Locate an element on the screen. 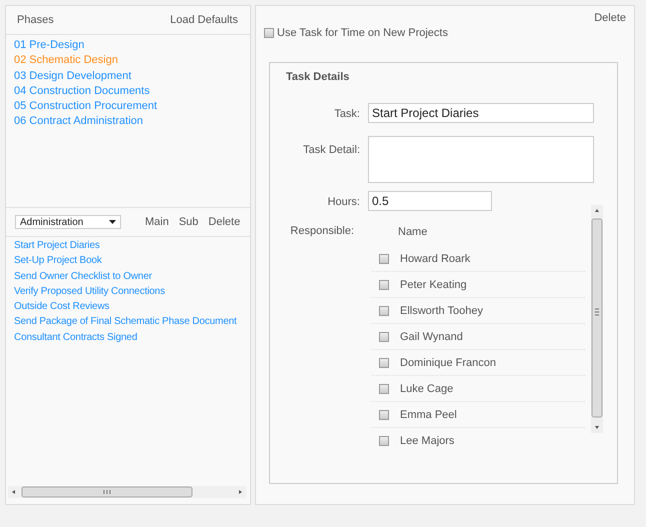 The image size is (646, 527). task-field: Start Project Diaries is located at coordinates (481, 113).